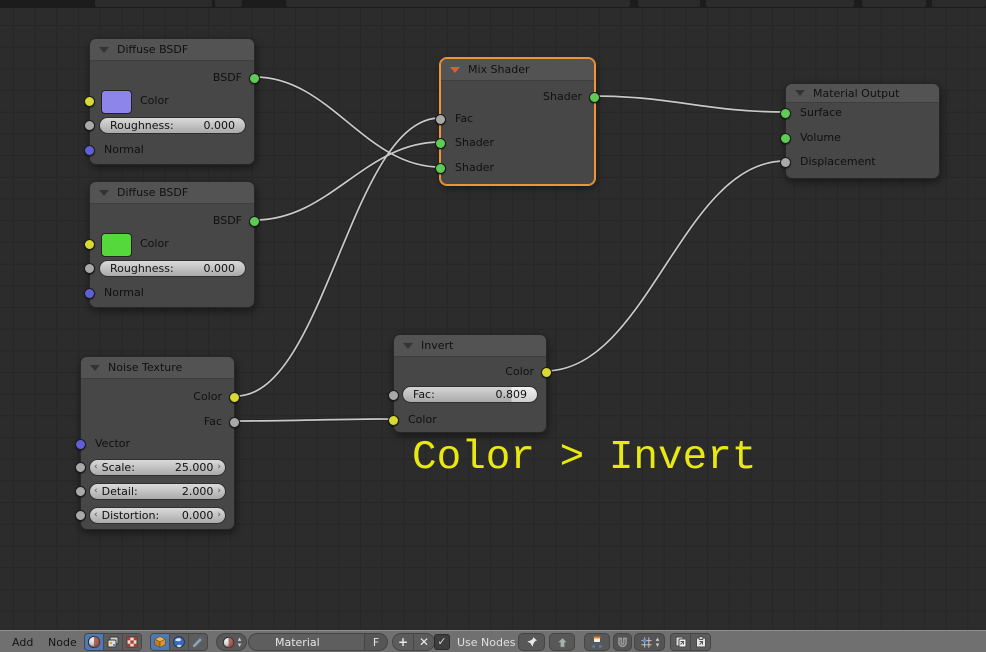 Image resolution: width=986 pixels, height=652 pixels. I want to click on node-header: Material Output, so click(862, 93).